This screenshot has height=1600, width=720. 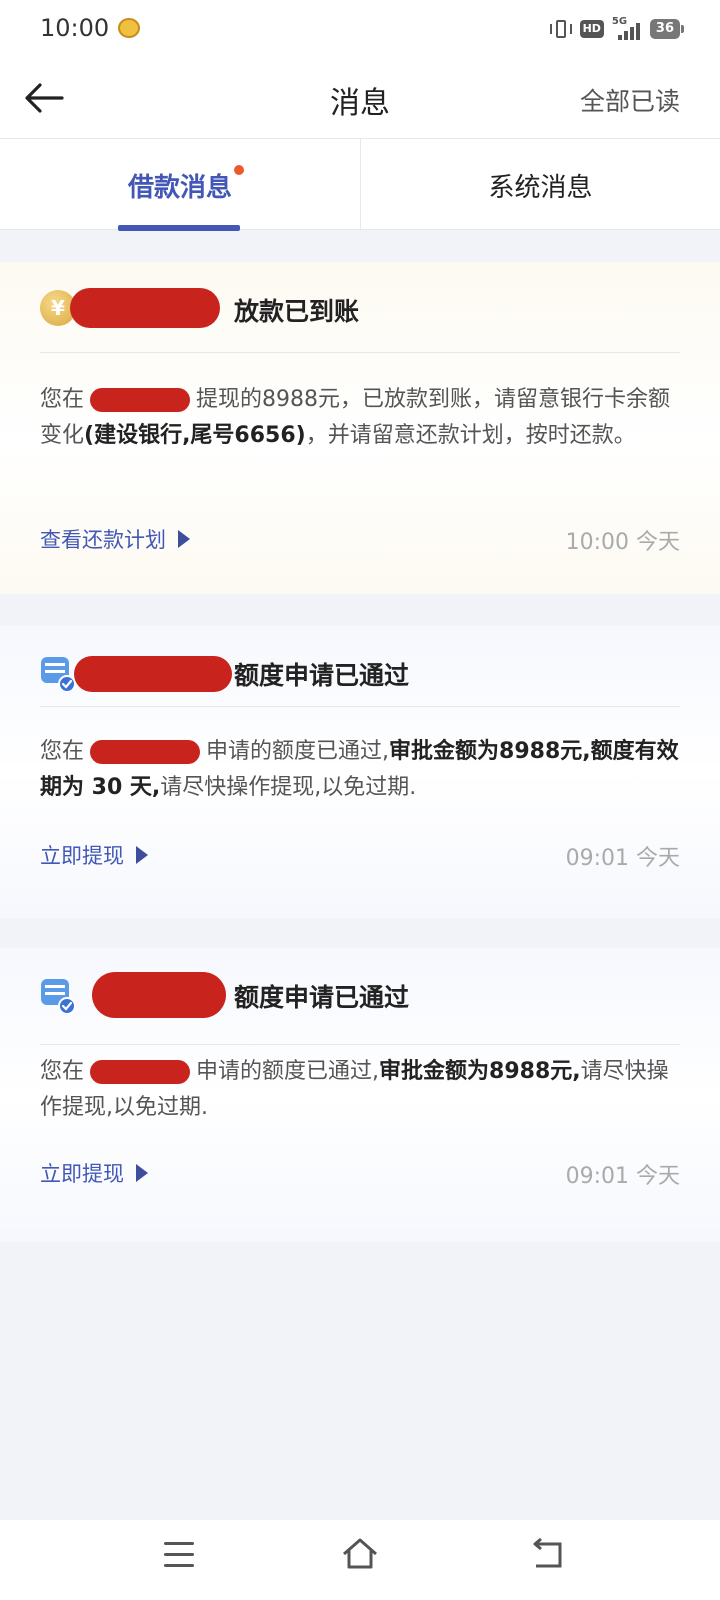 I want to click on tab-loan-messages: 借款消息, so click(x=180, y=185).